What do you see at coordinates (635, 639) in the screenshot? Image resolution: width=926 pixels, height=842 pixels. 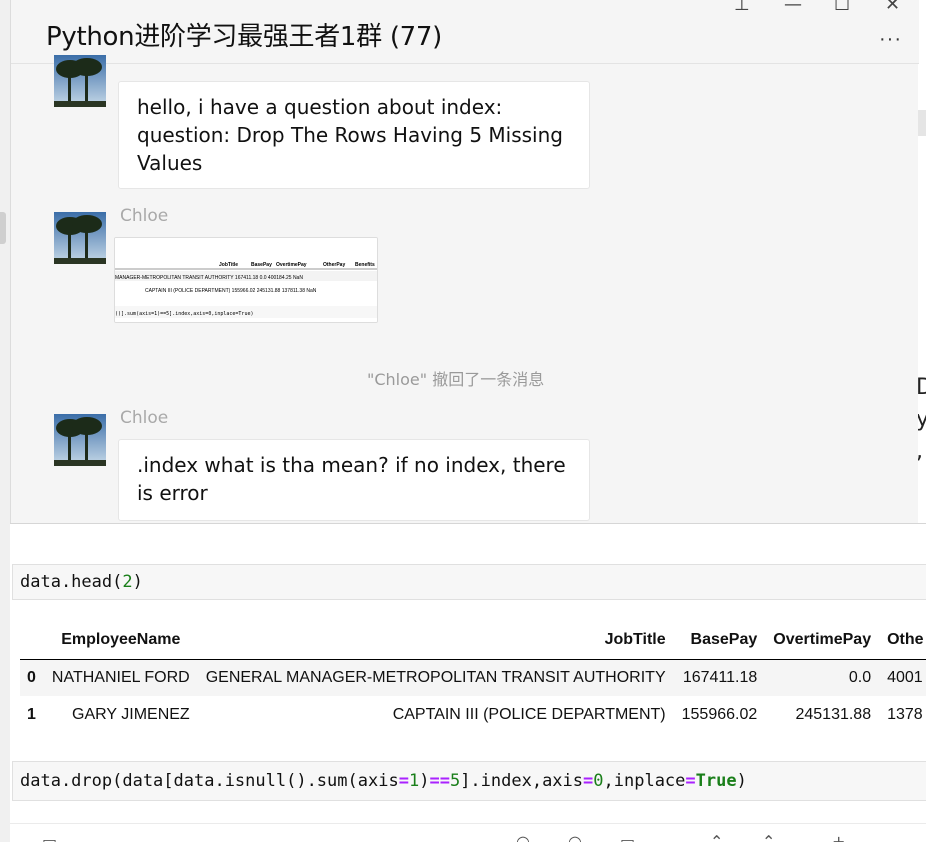 I see `column-header: JobTitle` at bounding box center [635, 639].